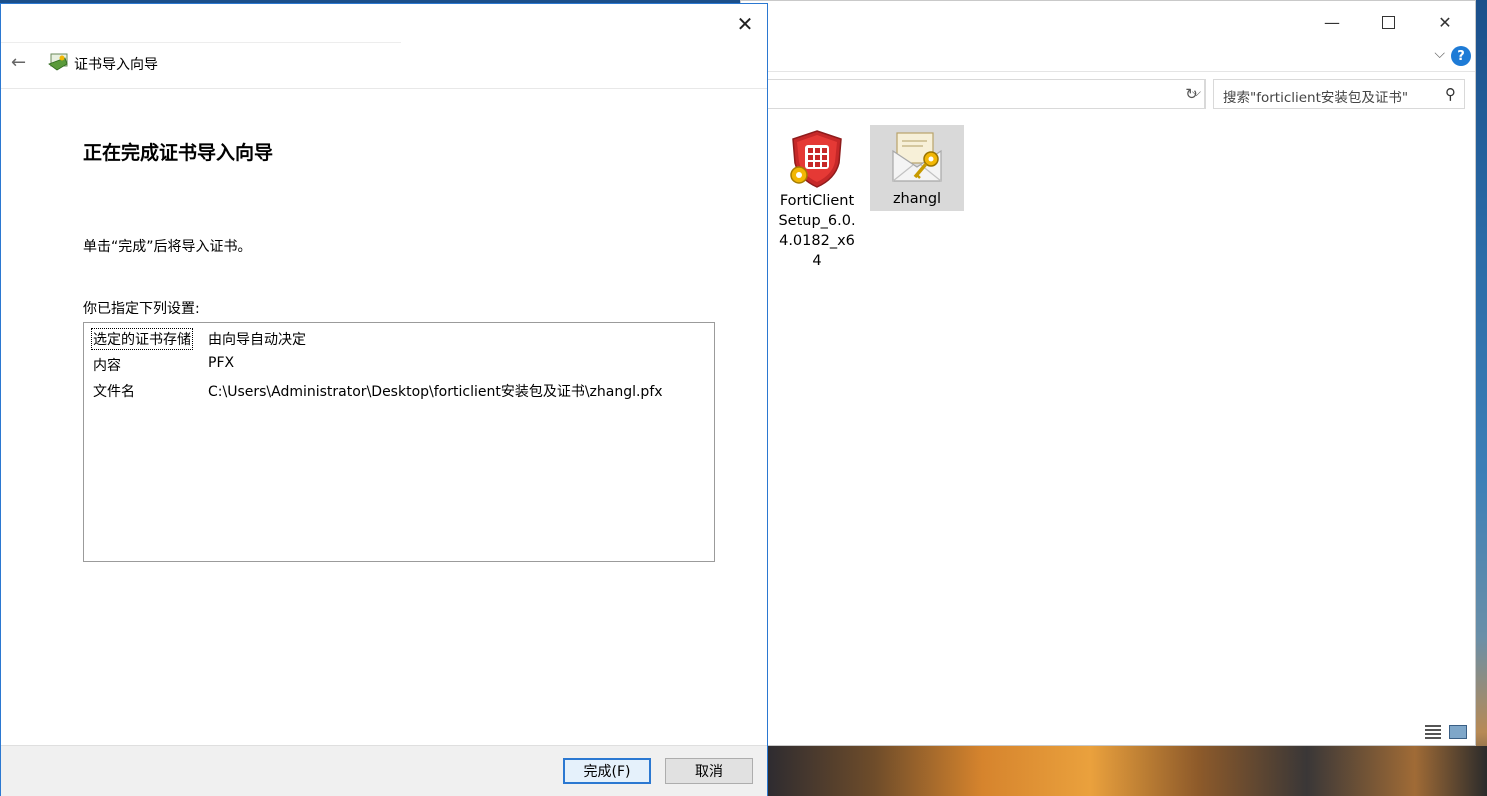 The height and width of the screenshot is (796, 1487). Describe the element at coordinates (167, 247) in the screenshot. I see `instruction-text: 单击“完成”后将导入证书。` at that location.